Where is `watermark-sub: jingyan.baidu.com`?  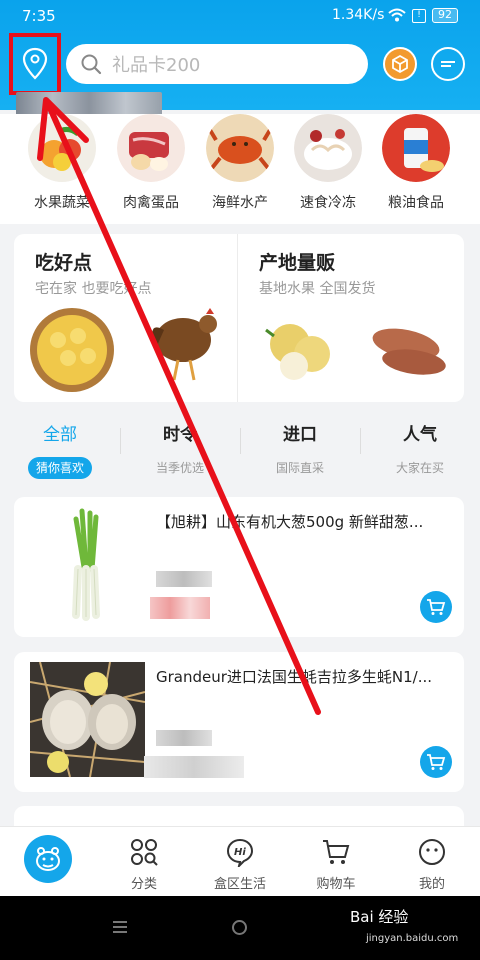 watermark-sub: jingyan.baidu.com is located at coordinates (412, 938).